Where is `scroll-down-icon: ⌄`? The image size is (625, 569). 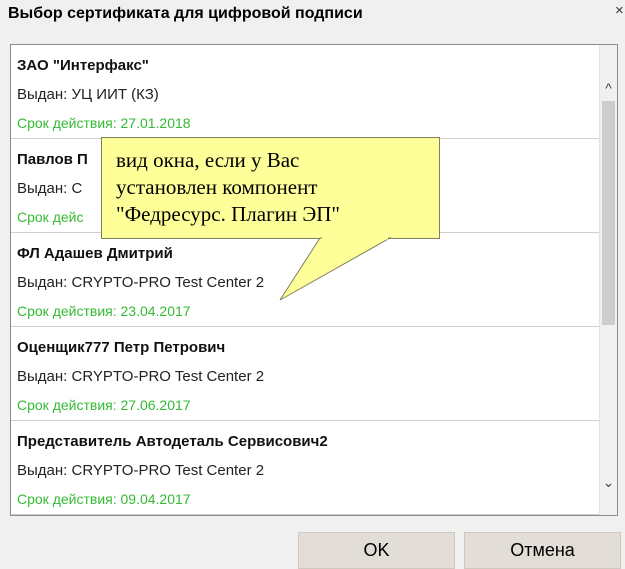
scroll-down-icon: ⌄ is located at coordinates (608, 482).